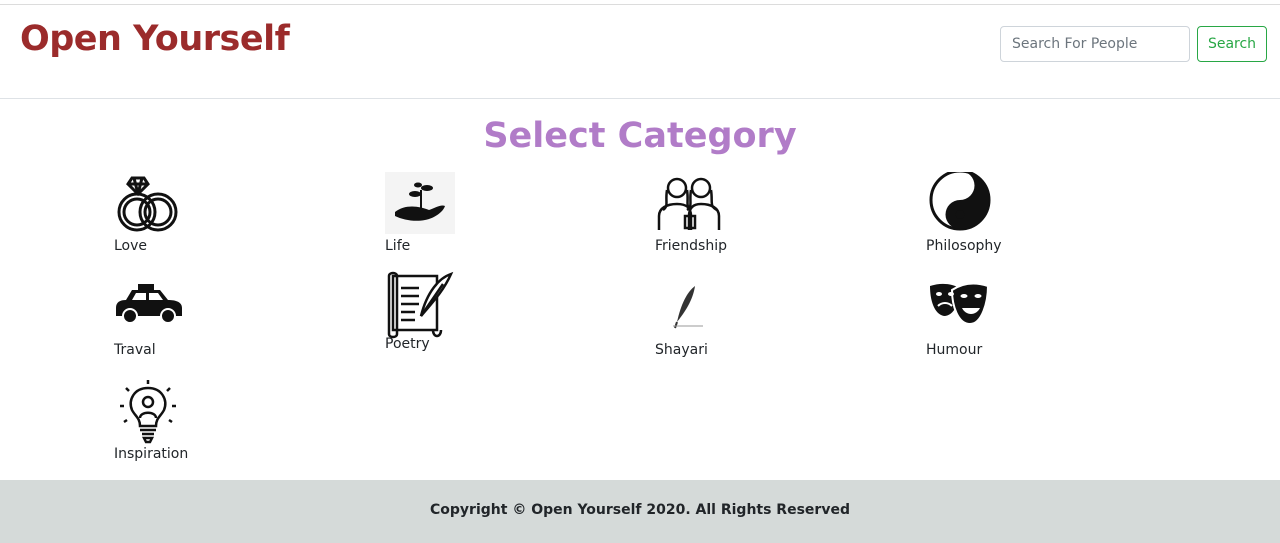 The width and height of the screenshot is (1280, 543). I want to click on category-label: Humour, so click(954, 350).